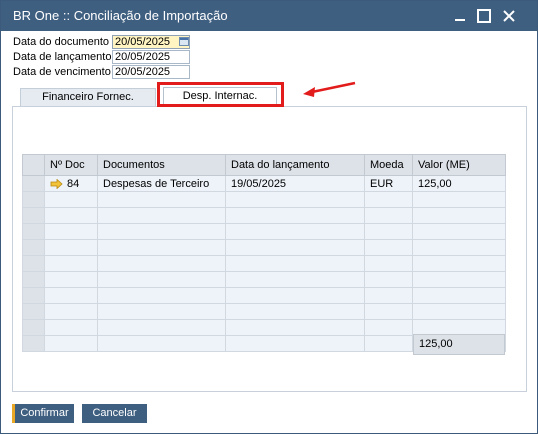 The image size is (538, 434). I want to click on posting-date-cell: 19/05/2025, so click(295, 183).